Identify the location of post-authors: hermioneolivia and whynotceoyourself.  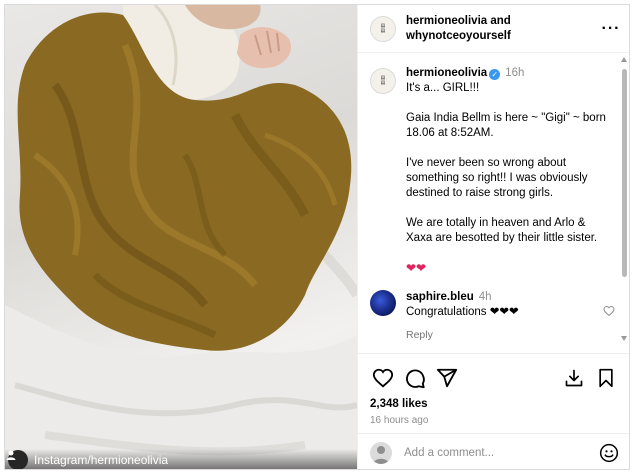
(503, 29).